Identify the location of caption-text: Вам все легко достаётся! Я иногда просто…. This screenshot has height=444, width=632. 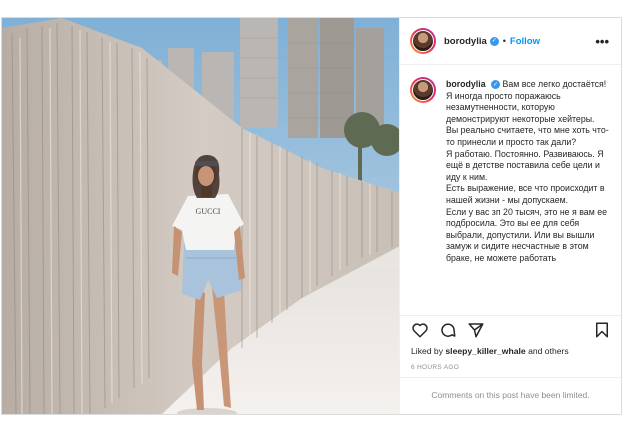
(527, 171).